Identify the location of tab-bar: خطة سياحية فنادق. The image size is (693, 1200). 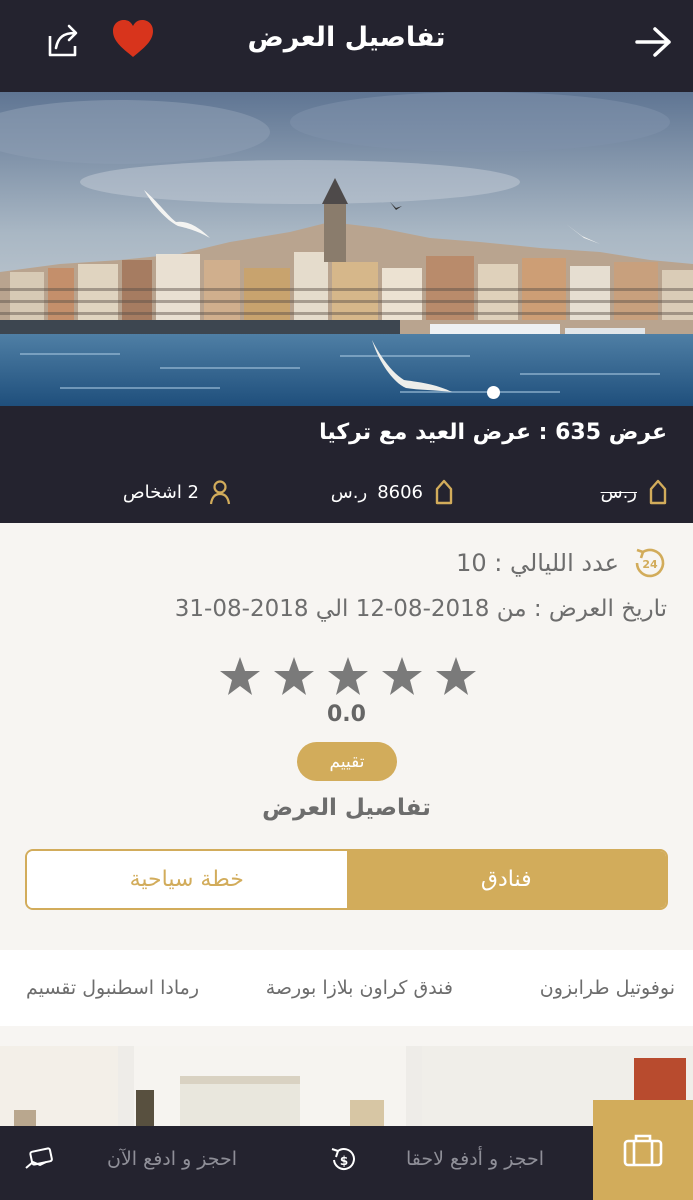
(346, 879).